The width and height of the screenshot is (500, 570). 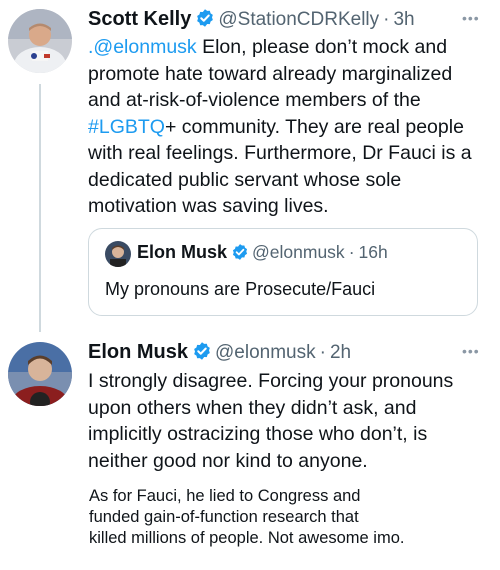 I want to click on tweet2-timestamp: 2h, so click(x=340, y=352).